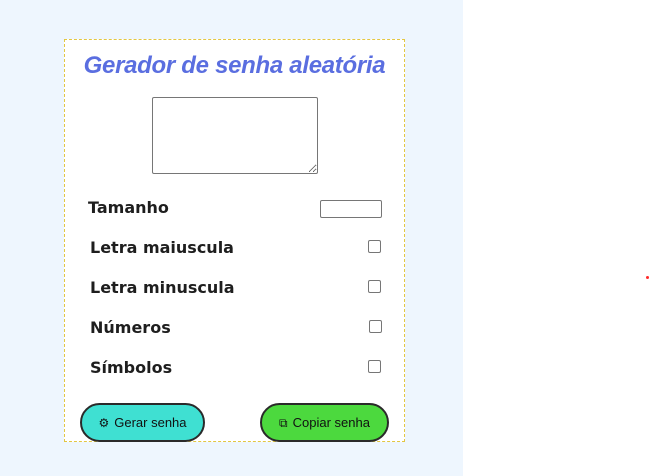  I want to click on symbols-checkbox, so click(374, 366).